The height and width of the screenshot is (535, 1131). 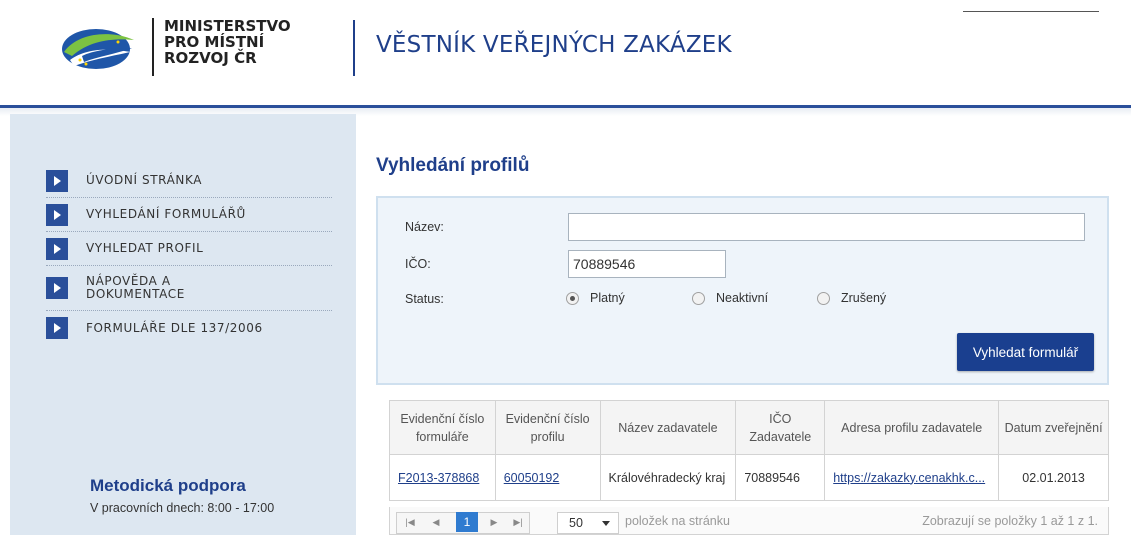 What do you see at coordinates (1053, 477) in the screenshot?
I see `publish-date-cell: 02.01.2013` at bounding box center [1053, 477].